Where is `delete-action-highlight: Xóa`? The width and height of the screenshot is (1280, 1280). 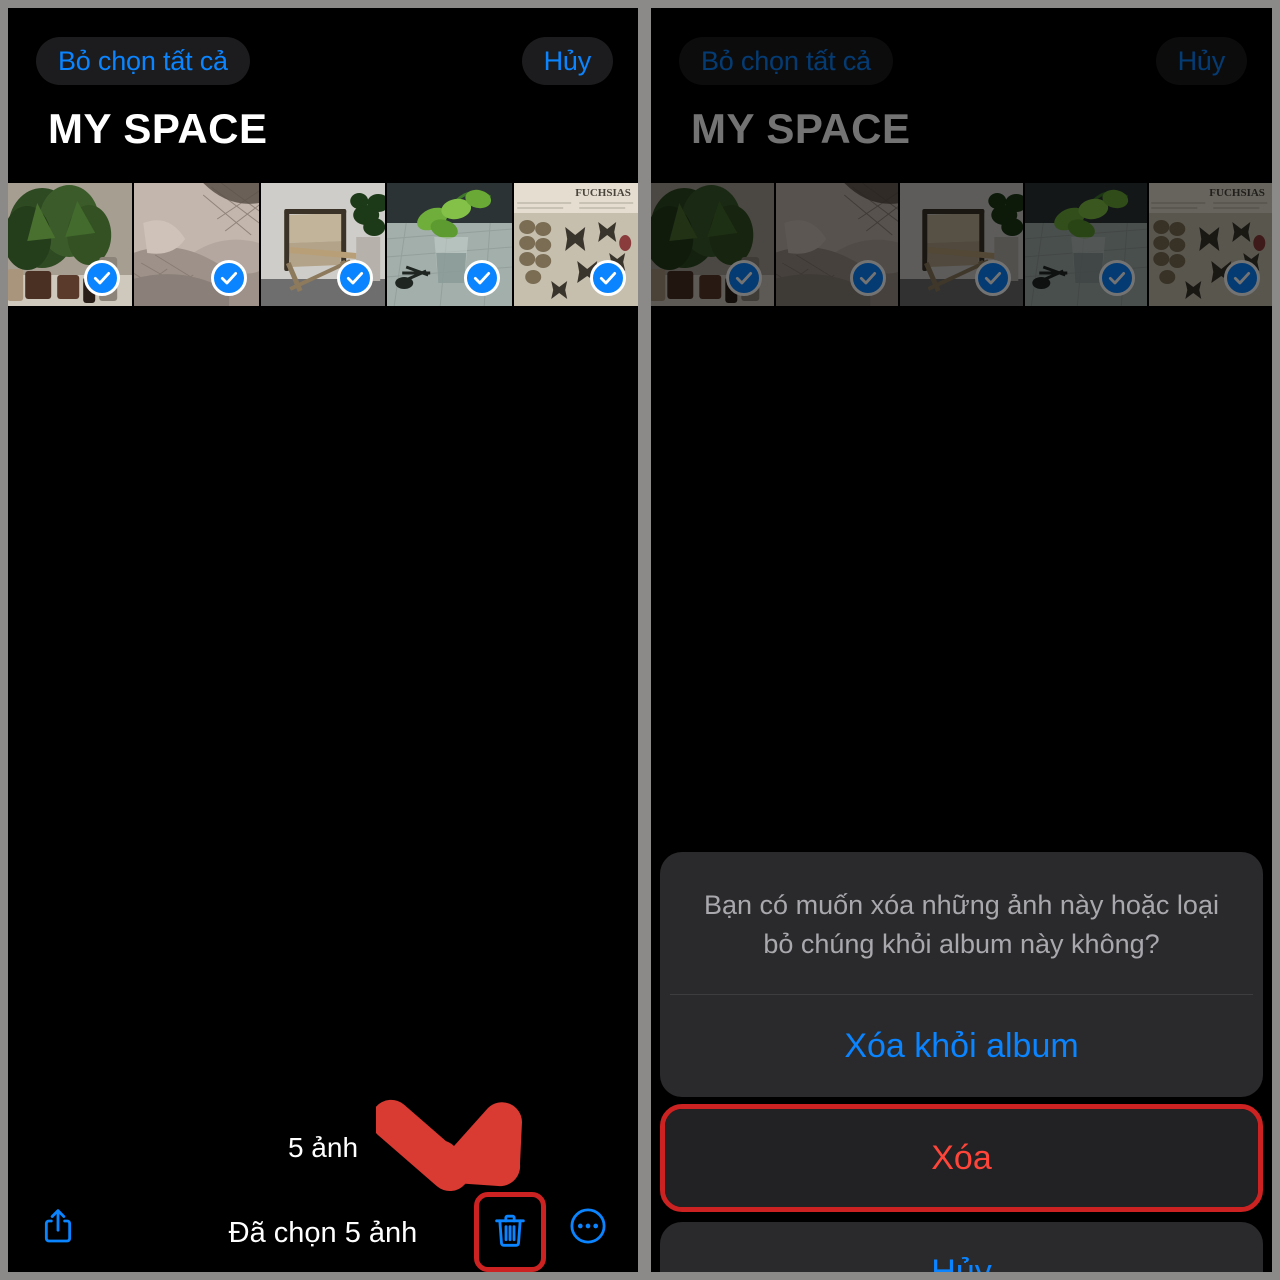
delete-action-highlight: Xóa is located at coordinates (961, 1158).